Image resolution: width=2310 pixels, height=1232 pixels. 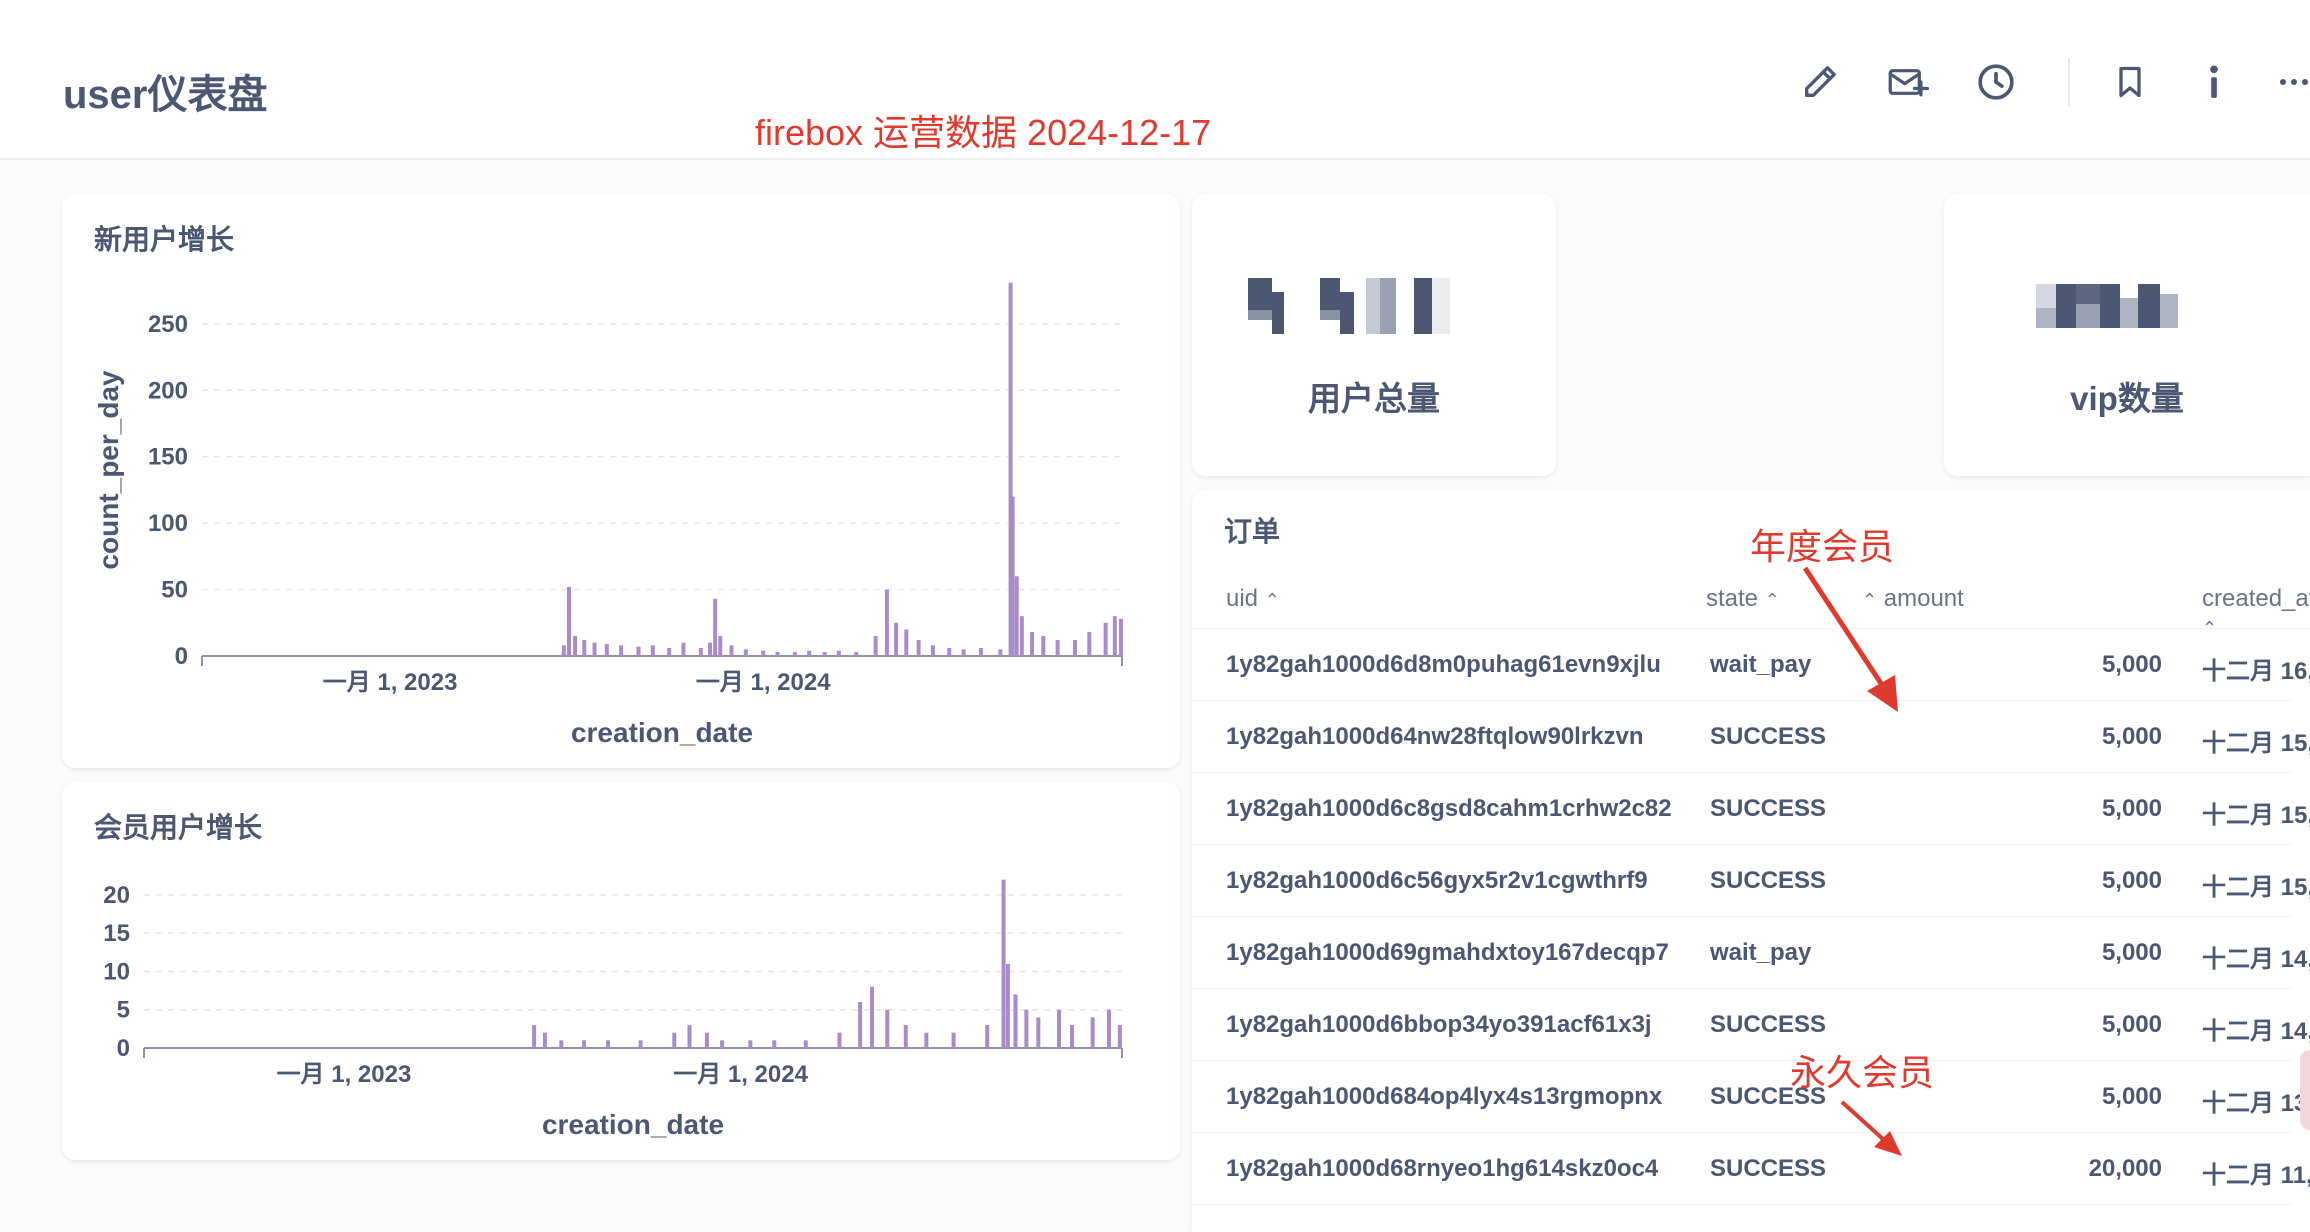 I want to click on annotation-arrows, so click(x=1852, y=861).